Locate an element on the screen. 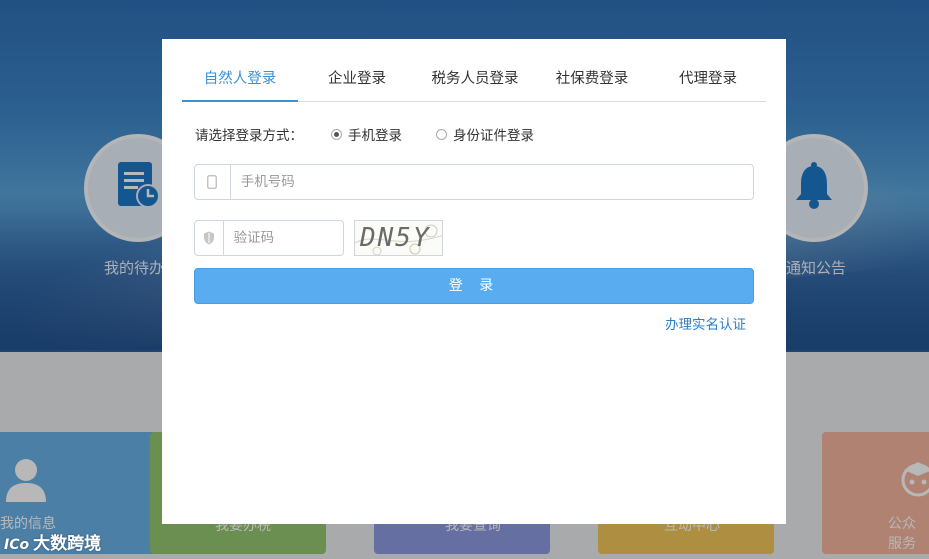 This screenshot has width=929, height=559. login-type-tabs: 自然人登录 企业登录 税务人员登录 社保费登录 代理登录 is located at coordinates (474, 82).